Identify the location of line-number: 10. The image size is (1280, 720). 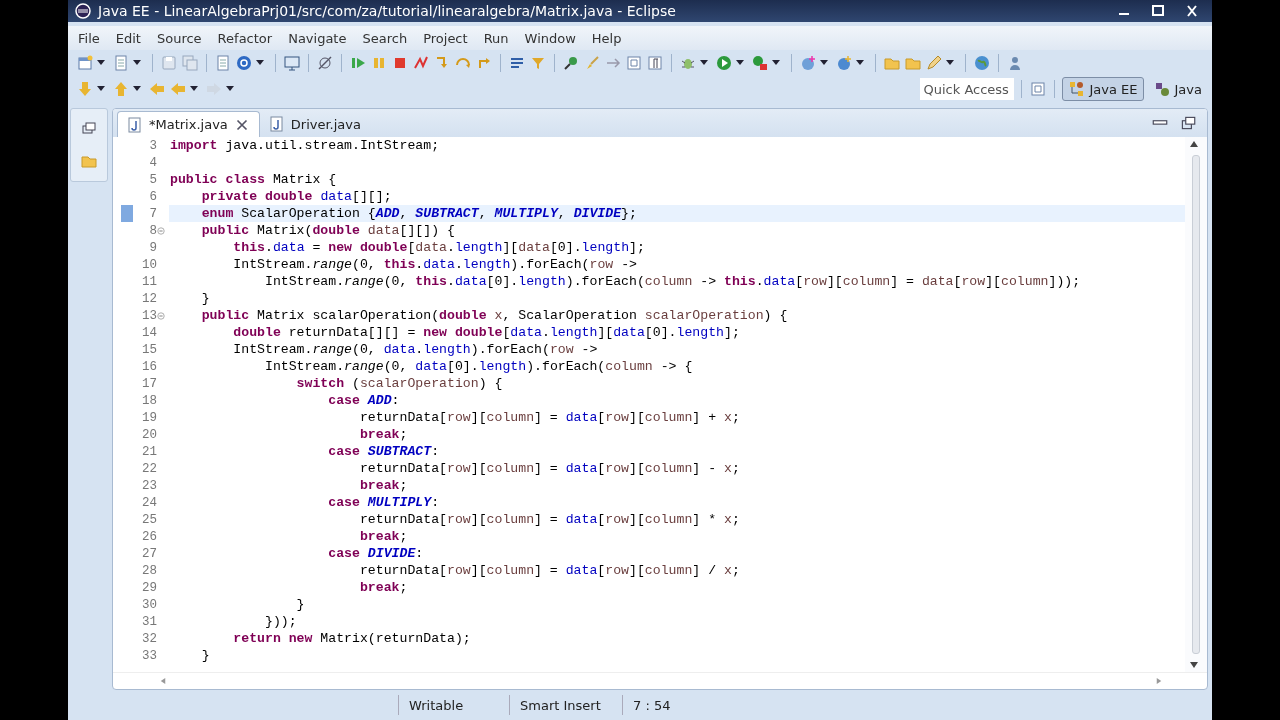
(149, 264).